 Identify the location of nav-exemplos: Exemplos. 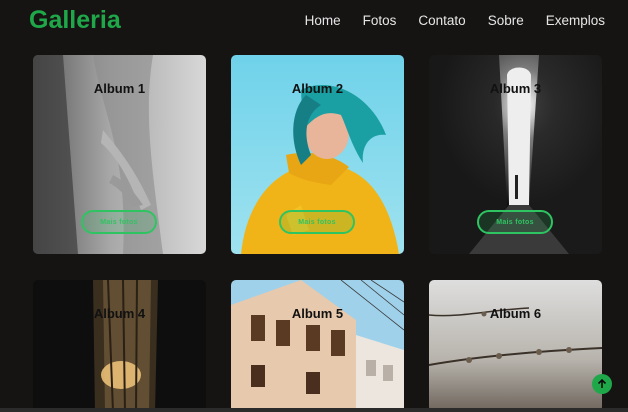
(575, 20).